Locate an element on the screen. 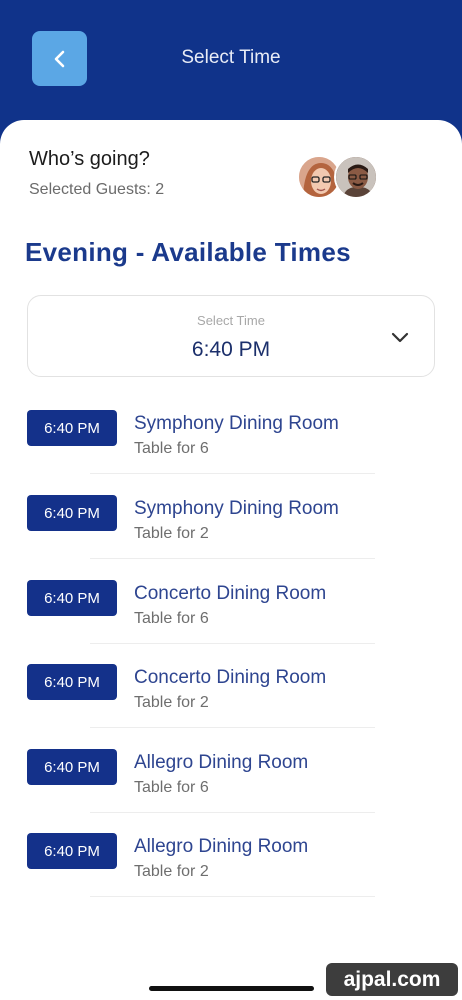 This screenshot has height=1000, width=462. time-select-label: Select Time is located at coordinates (231, 320).